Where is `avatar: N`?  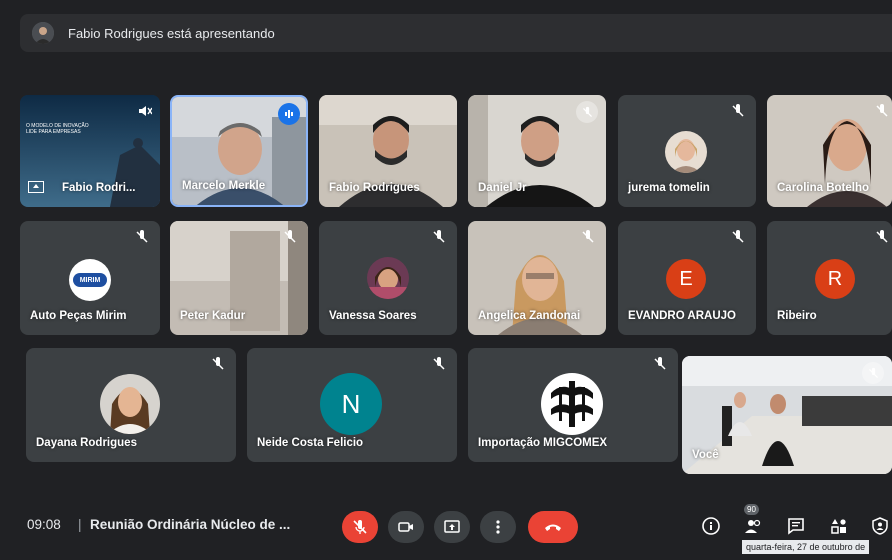
avatar: N is located at coordinates (351, 404).